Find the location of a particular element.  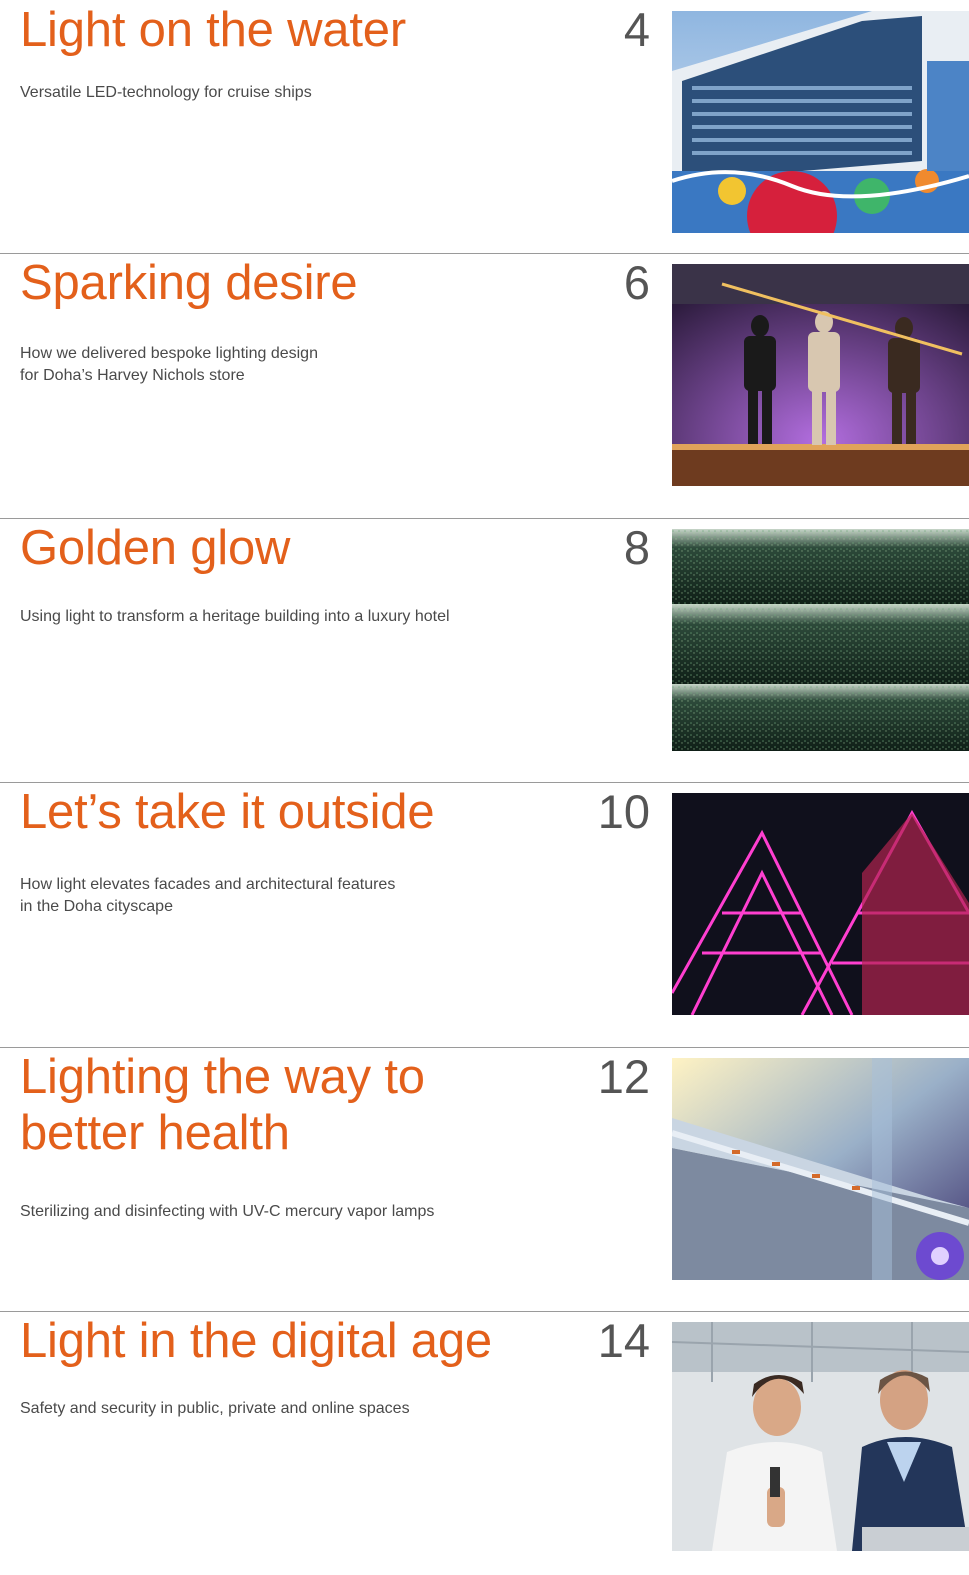

entry-image-cruise-ship is located at coordinates (820, 122).